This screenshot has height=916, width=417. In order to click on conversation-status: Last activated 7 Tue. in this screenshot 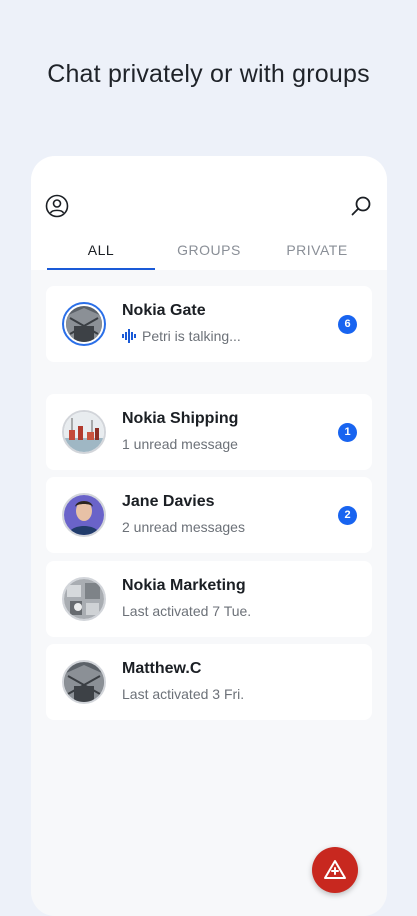, I will do `click(187, 611)`.